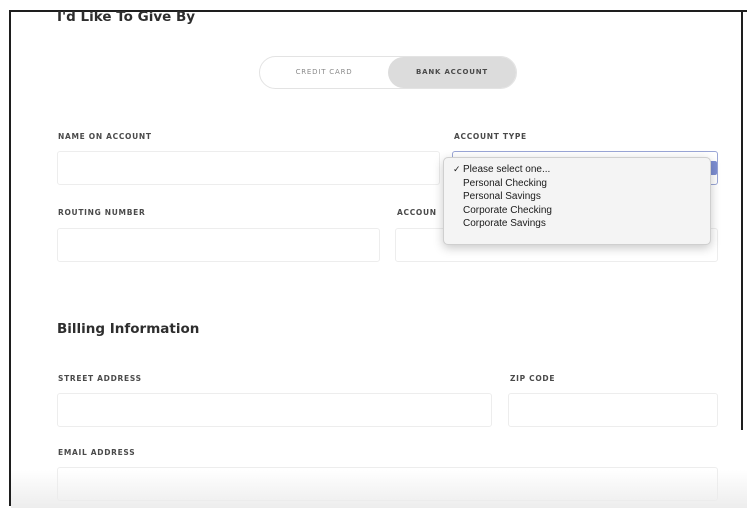 The width and height of the screenshot is (754, 508). What do you see at coordinates (502, 196) in the screenshot?
I see `dropdown-option-label: Personal Savings` at bounding box center [502, 196].